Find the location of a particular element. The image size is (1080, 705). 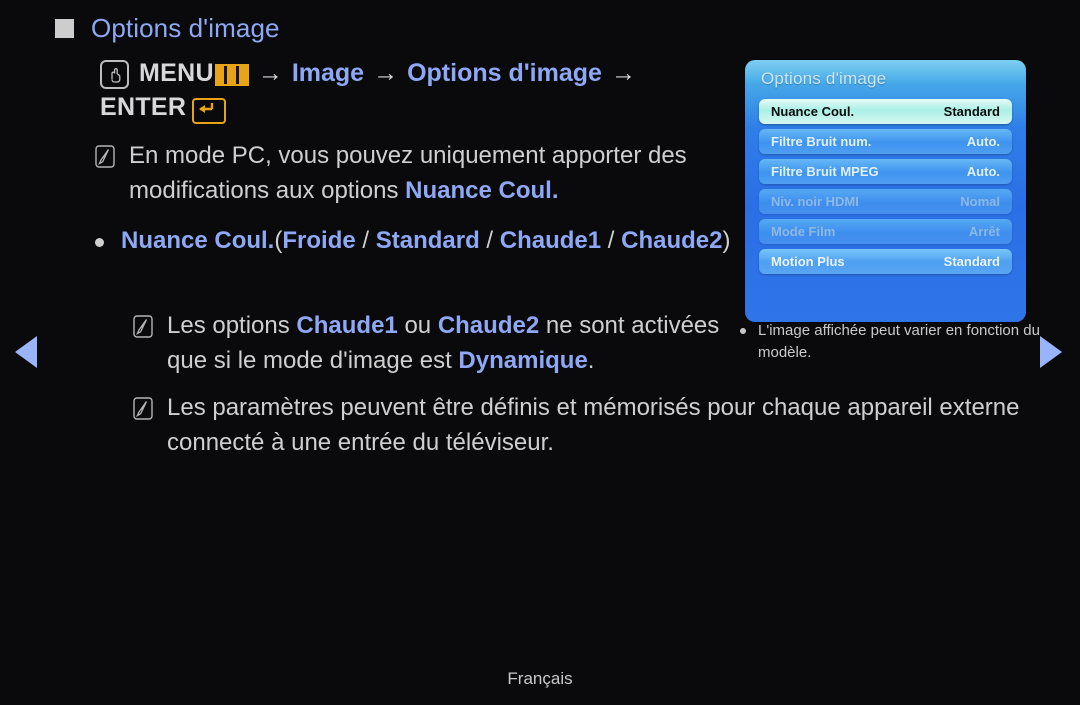

square-bullet-icon is located at coordinates (64, 28).